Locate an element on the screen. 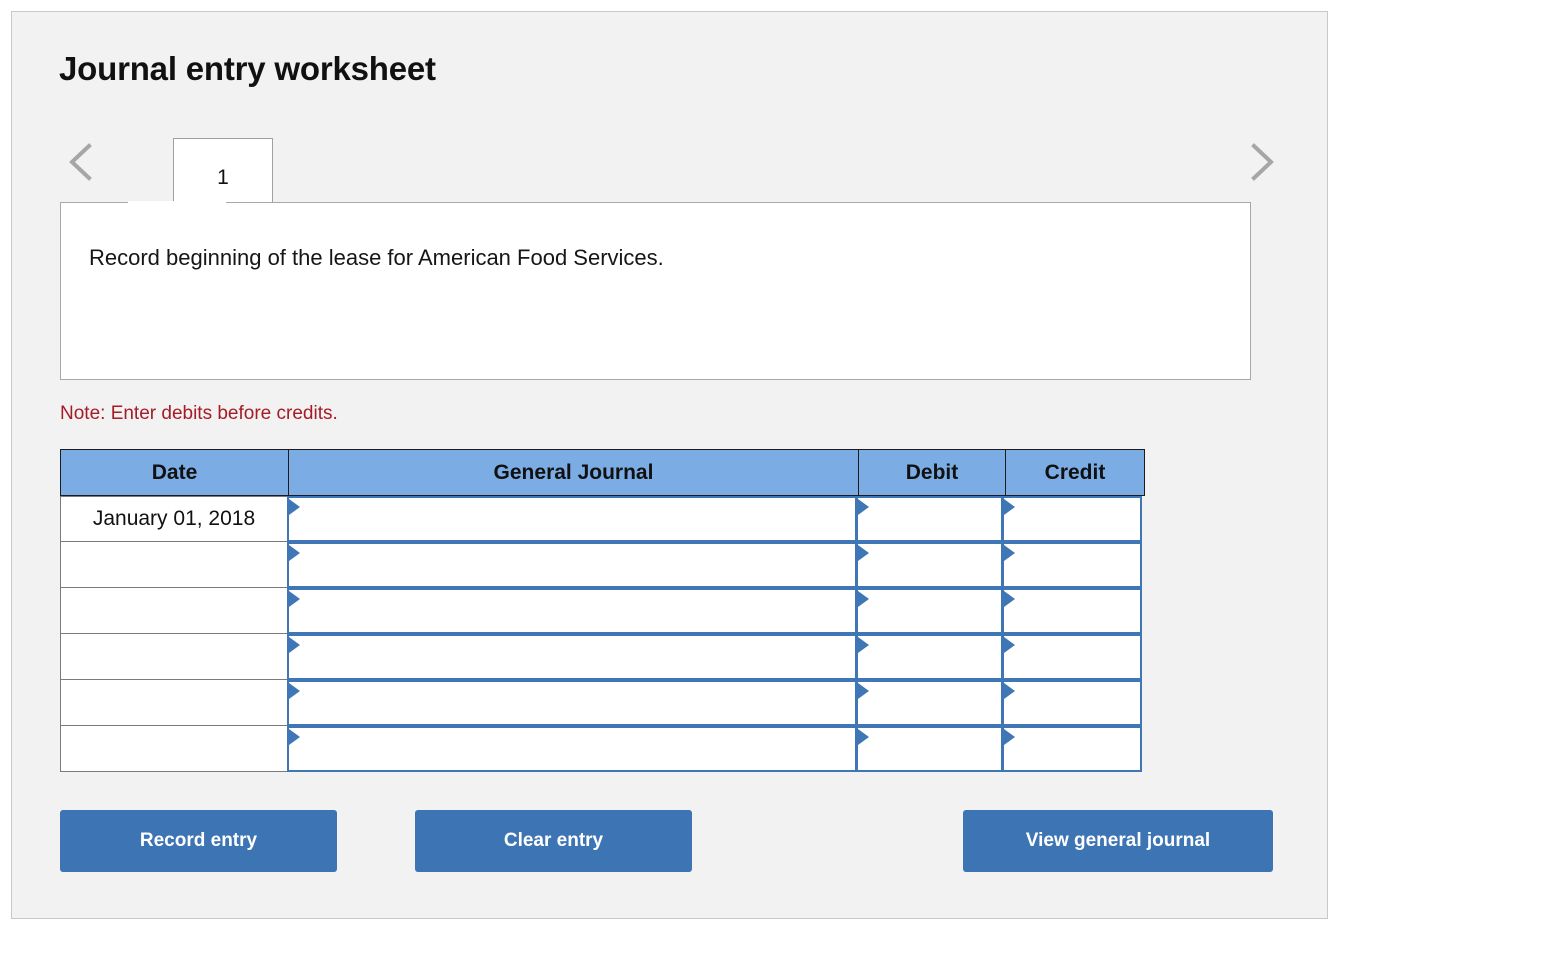 This screenshot has height=969, width=1568. row-3-debit-input is located at coordinates (929, 657).